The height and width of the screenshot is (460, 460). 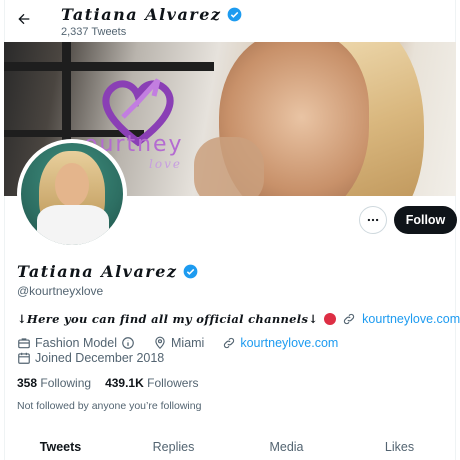 I want to click on tab-replies: Replies, so click(x=173, y=445).